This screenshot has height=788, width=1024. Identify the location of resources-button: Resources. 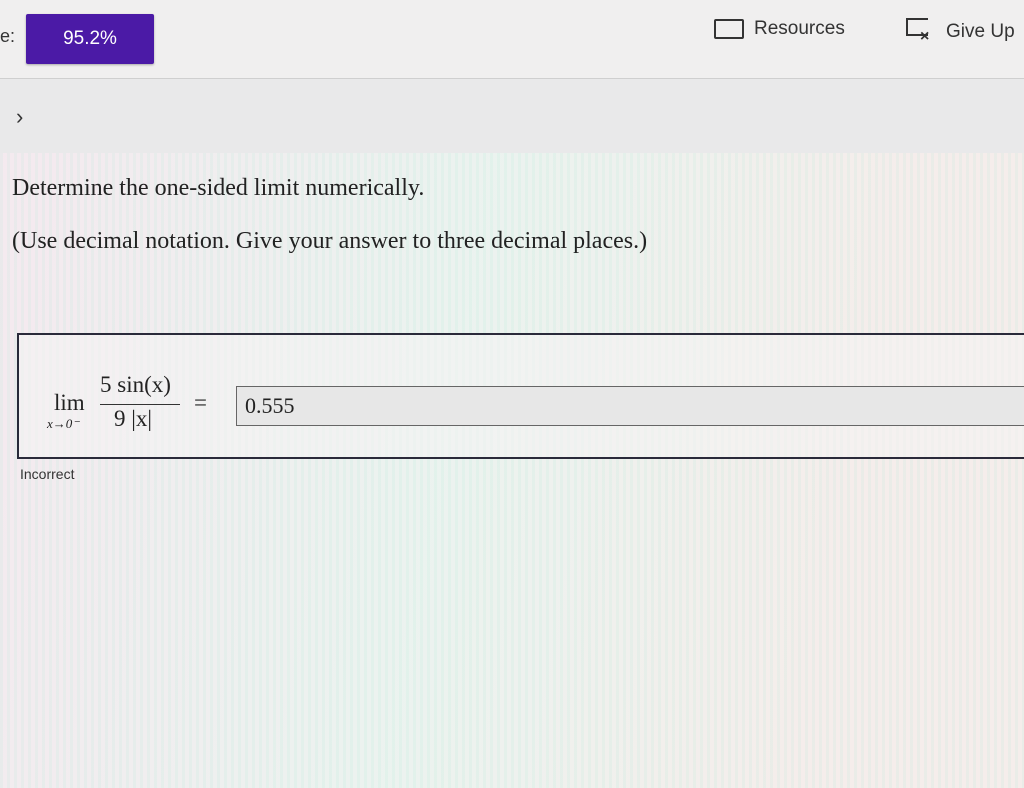
(779, 29).